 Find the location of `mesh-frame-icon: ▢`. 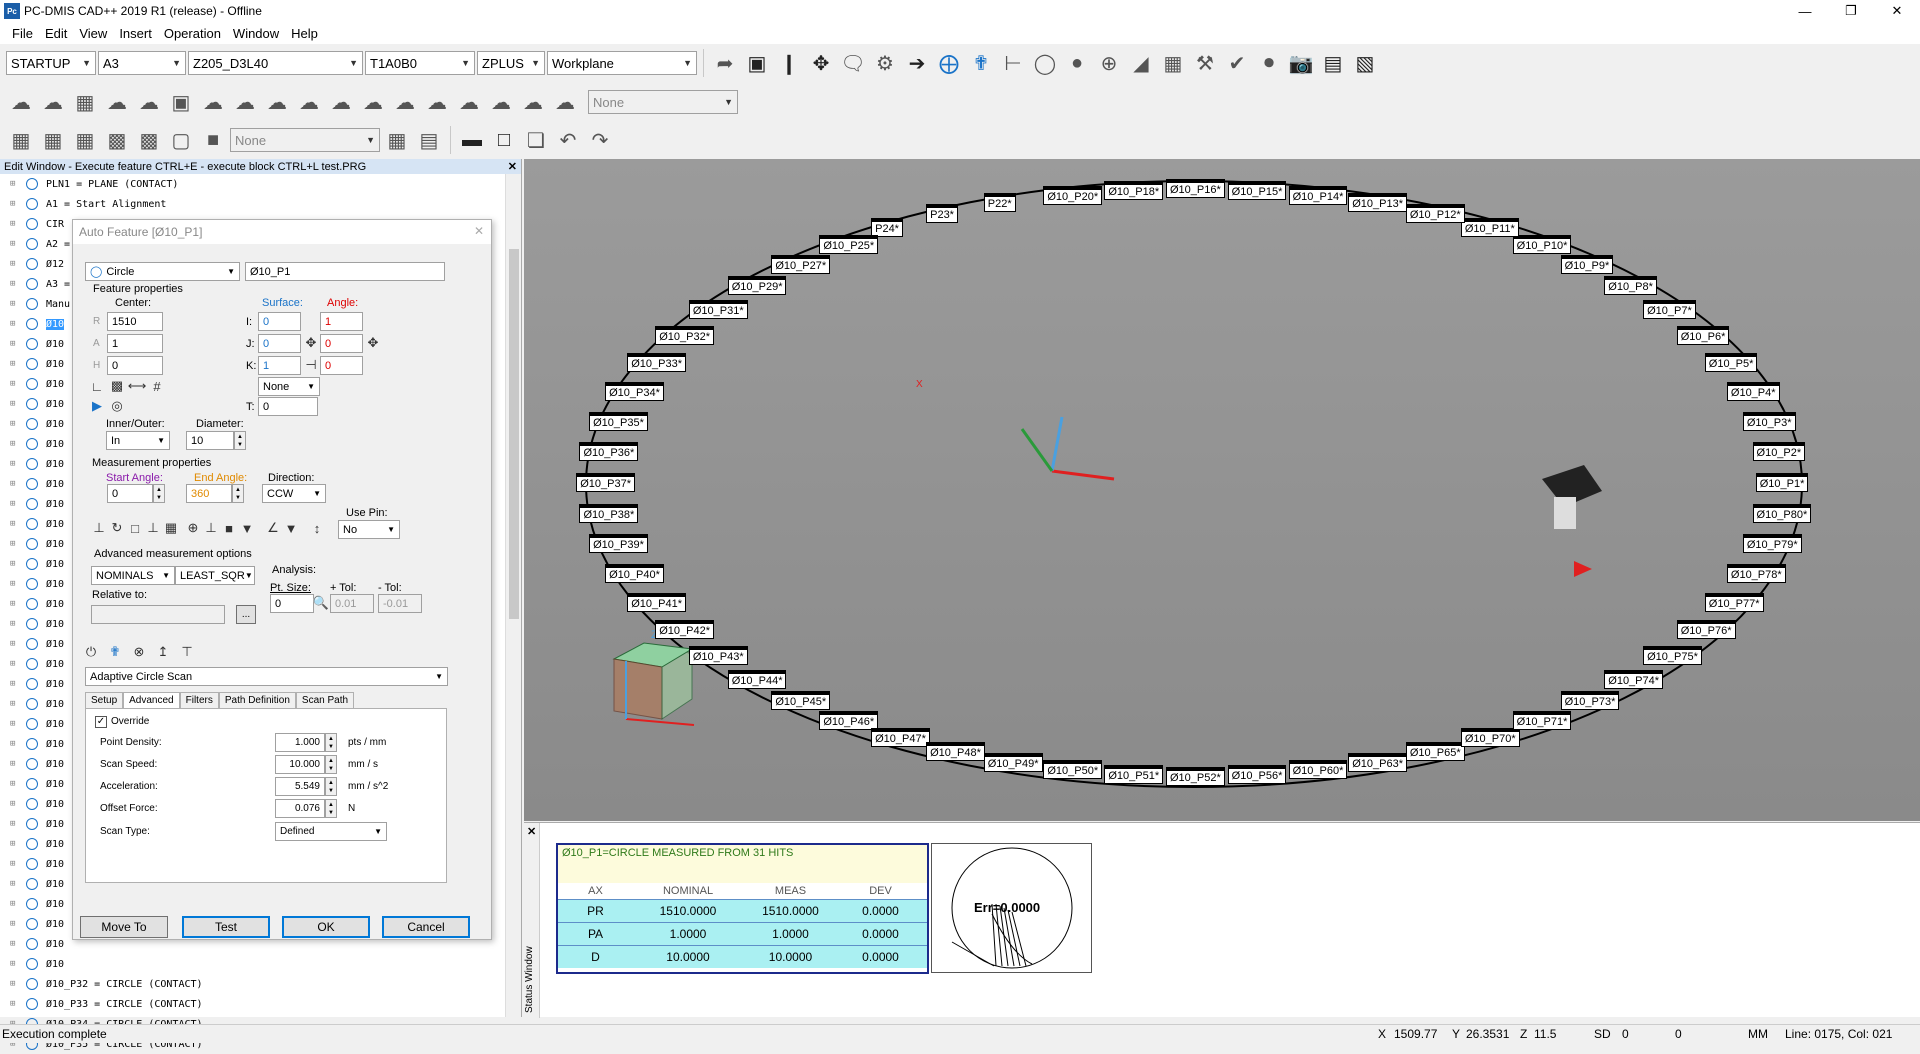

mesh-frame-icon: ▢ is located at coordinates (181, 140).